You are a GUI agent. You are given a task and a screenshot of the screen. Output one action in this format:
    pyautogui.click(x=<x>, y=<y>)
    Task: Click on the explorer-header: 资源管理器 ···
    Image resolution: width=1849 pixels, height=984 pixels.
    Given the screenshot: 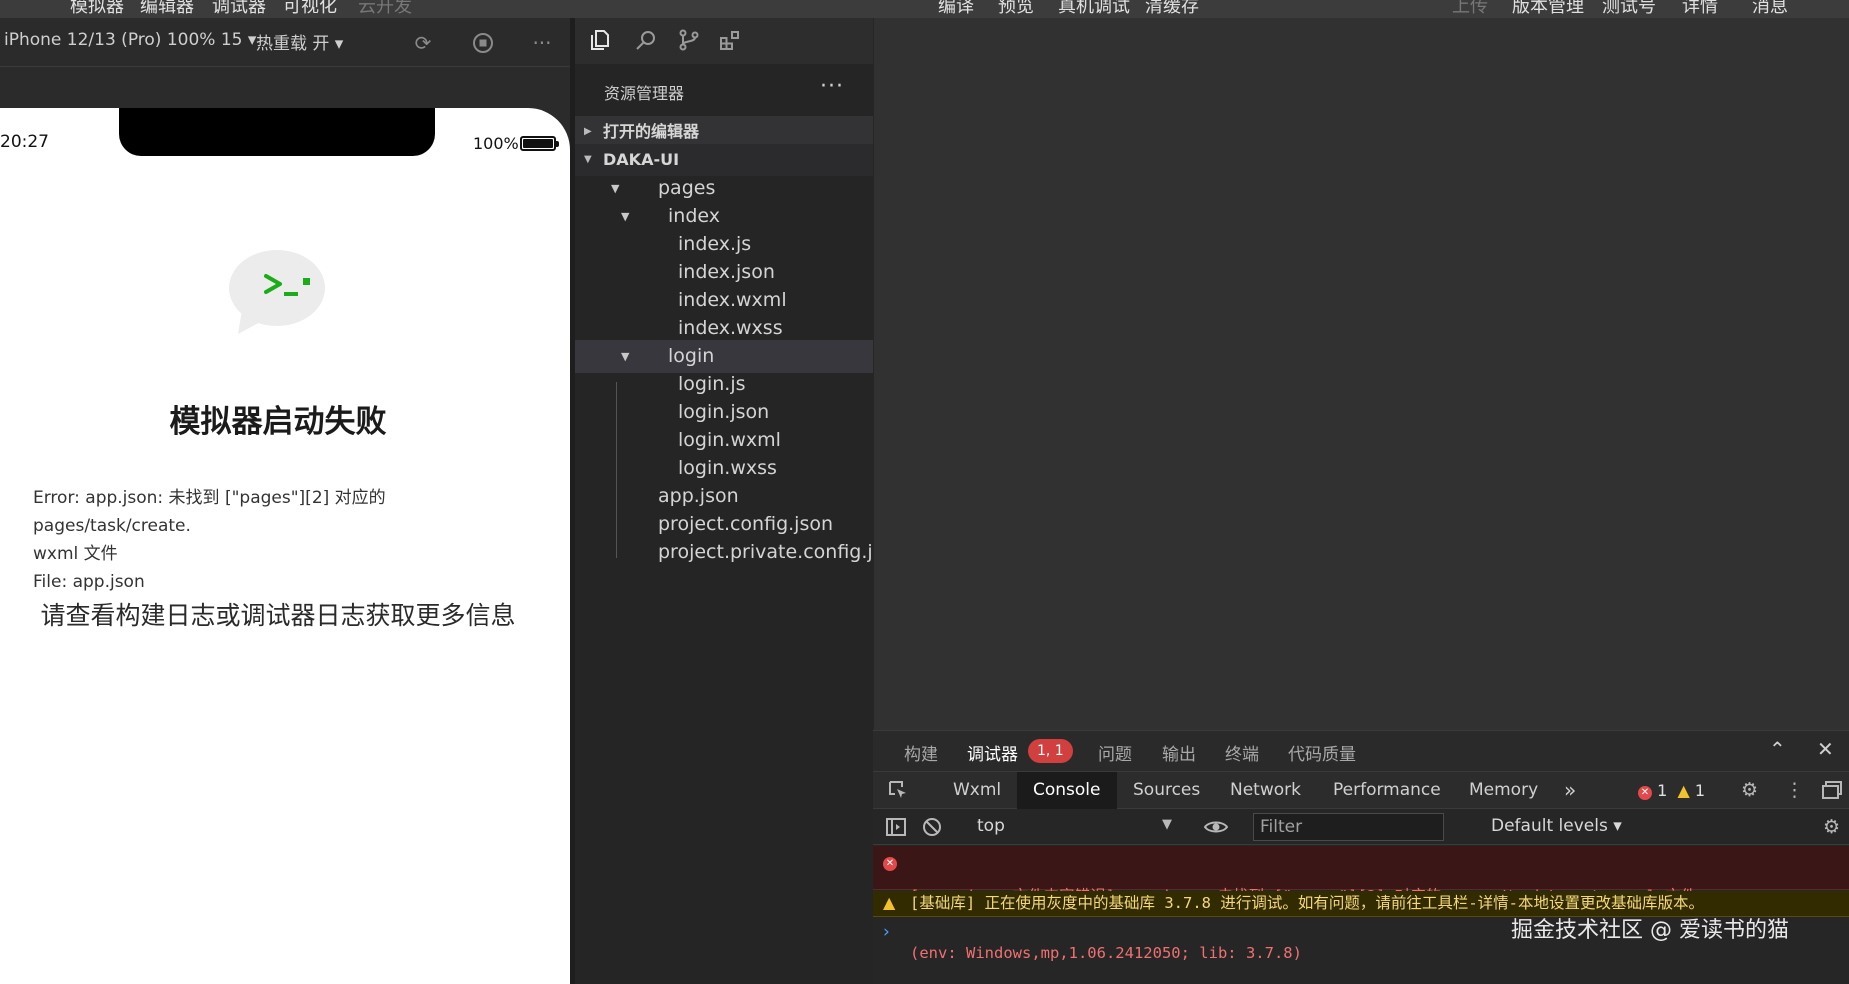 What is the action you would take?
    pyautogui.click(x=724, y=90)
    